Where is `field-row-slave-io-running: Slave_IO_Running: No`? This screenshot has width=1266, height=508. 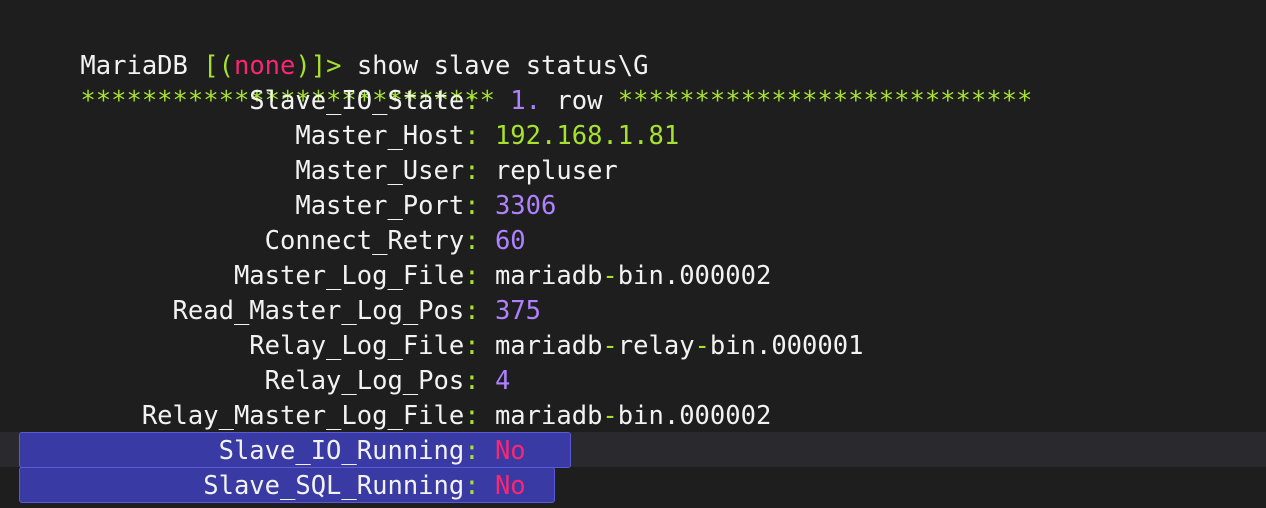 field-row-slave-io-running: Slave_IO_Running: No is located at coordinates (272, 451).